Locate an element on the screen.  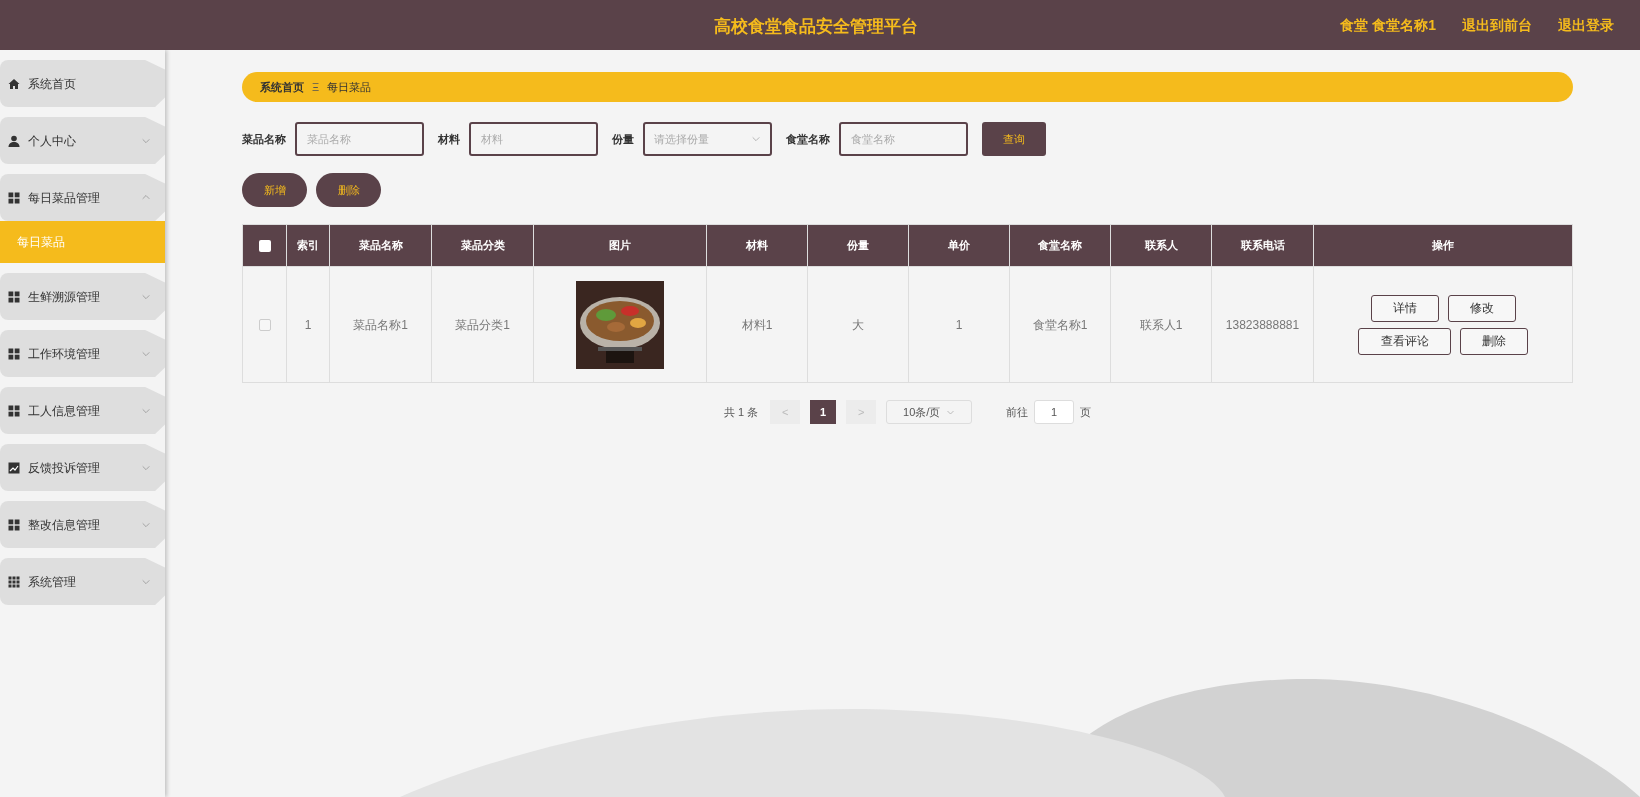
sidebar-item: 系统首页 is located at coordinates (82, 83).